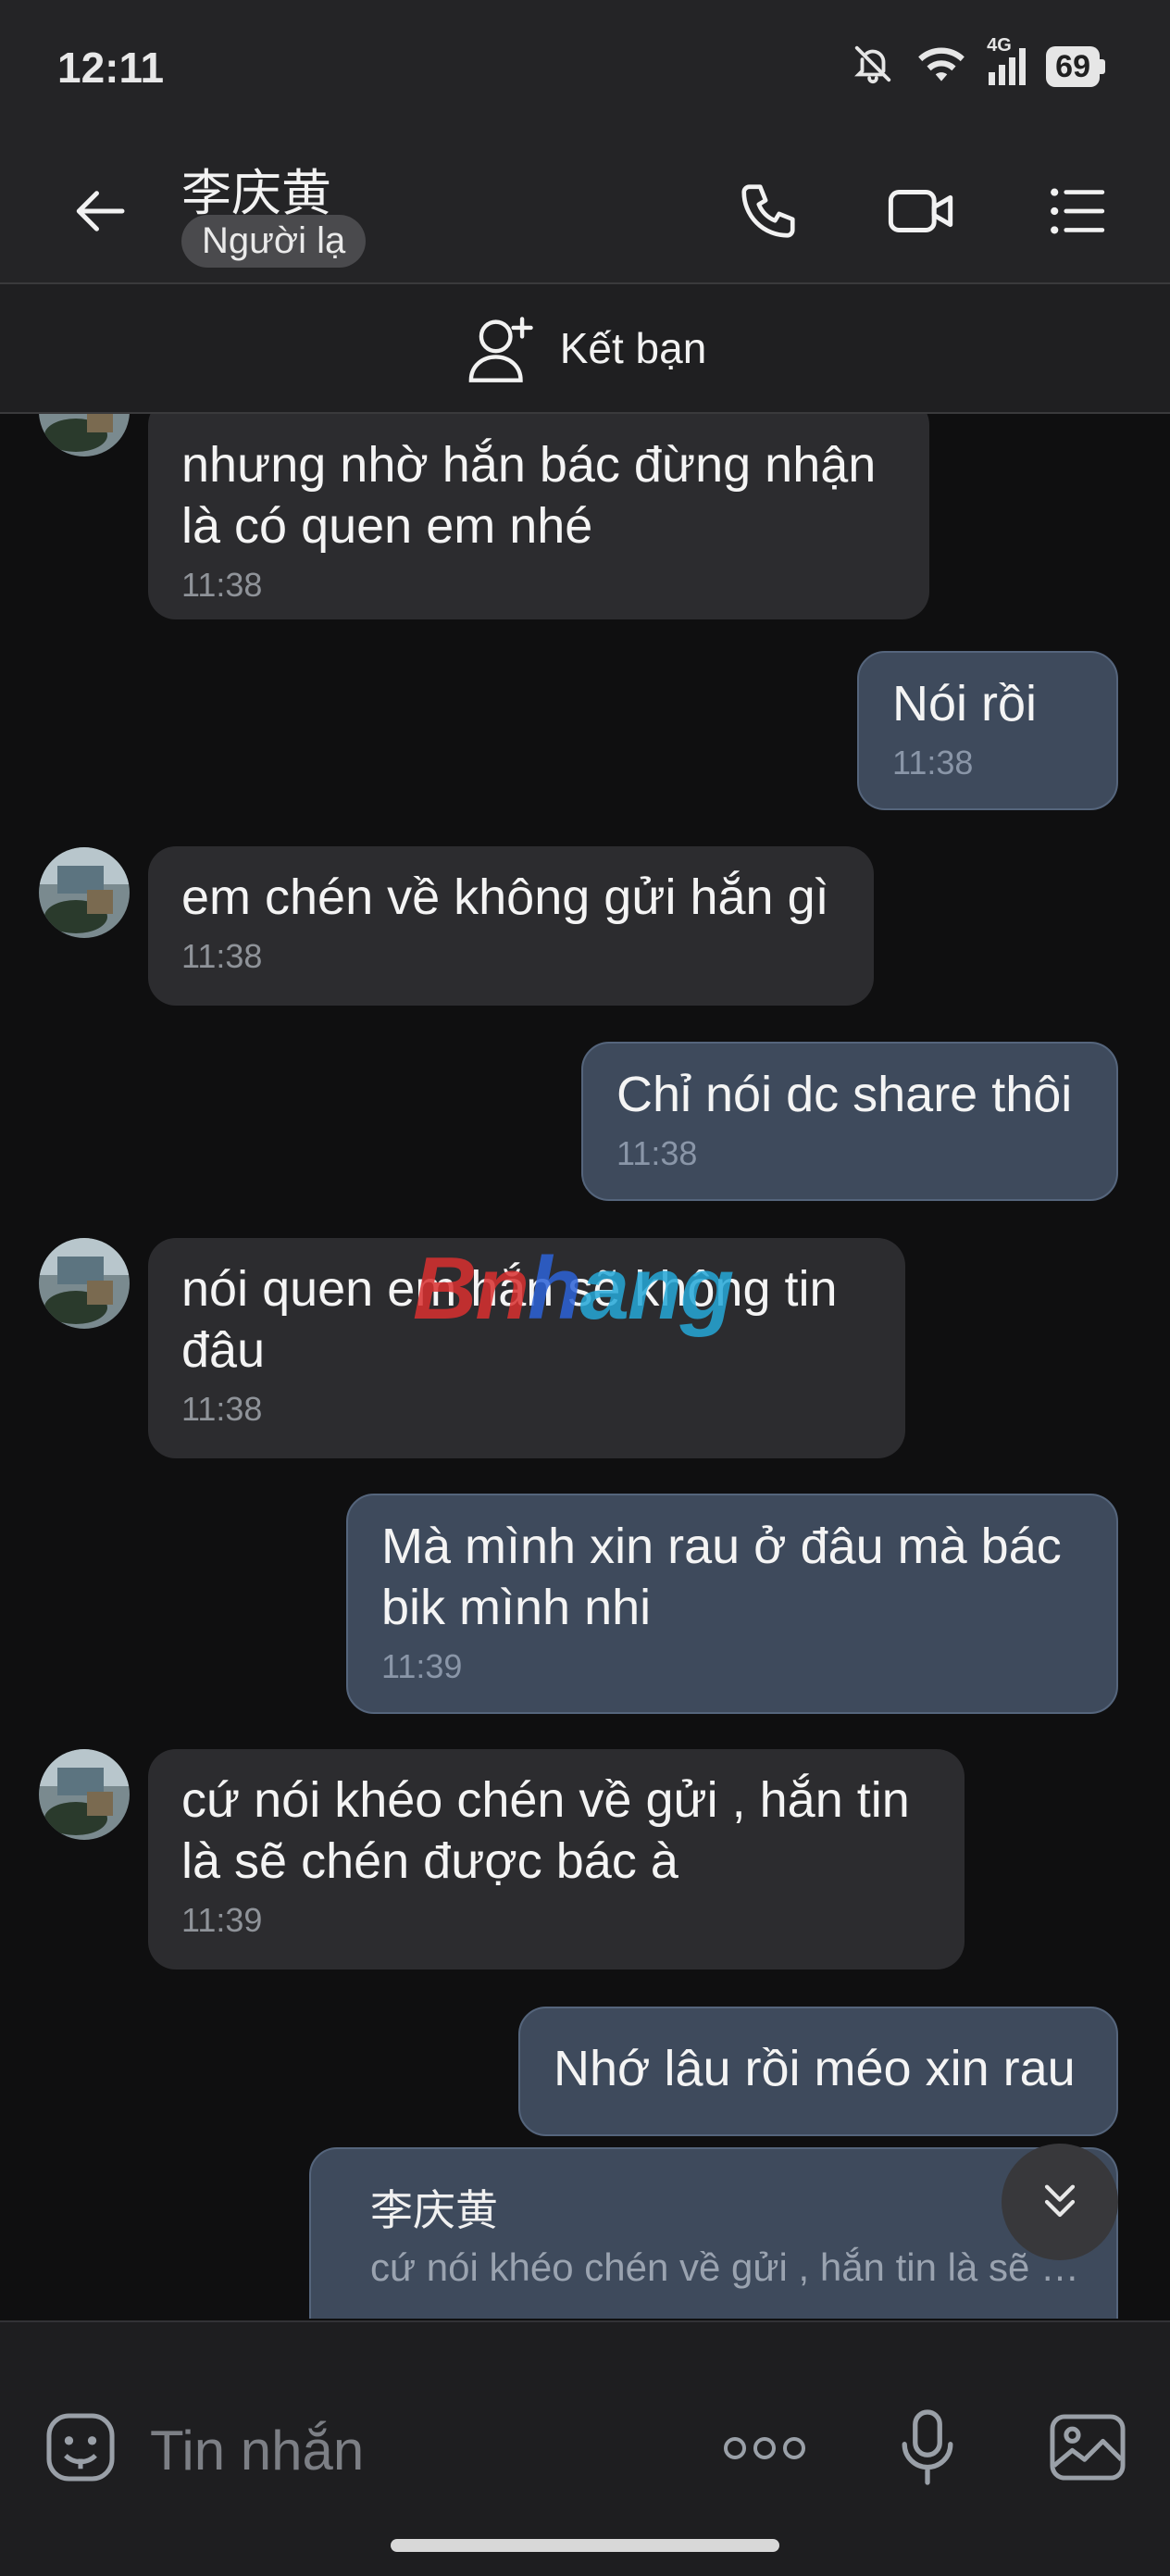 The height and width of the screenshot is (2576, 1170). I want to click on arrow-left-icon, so click(100, 211).